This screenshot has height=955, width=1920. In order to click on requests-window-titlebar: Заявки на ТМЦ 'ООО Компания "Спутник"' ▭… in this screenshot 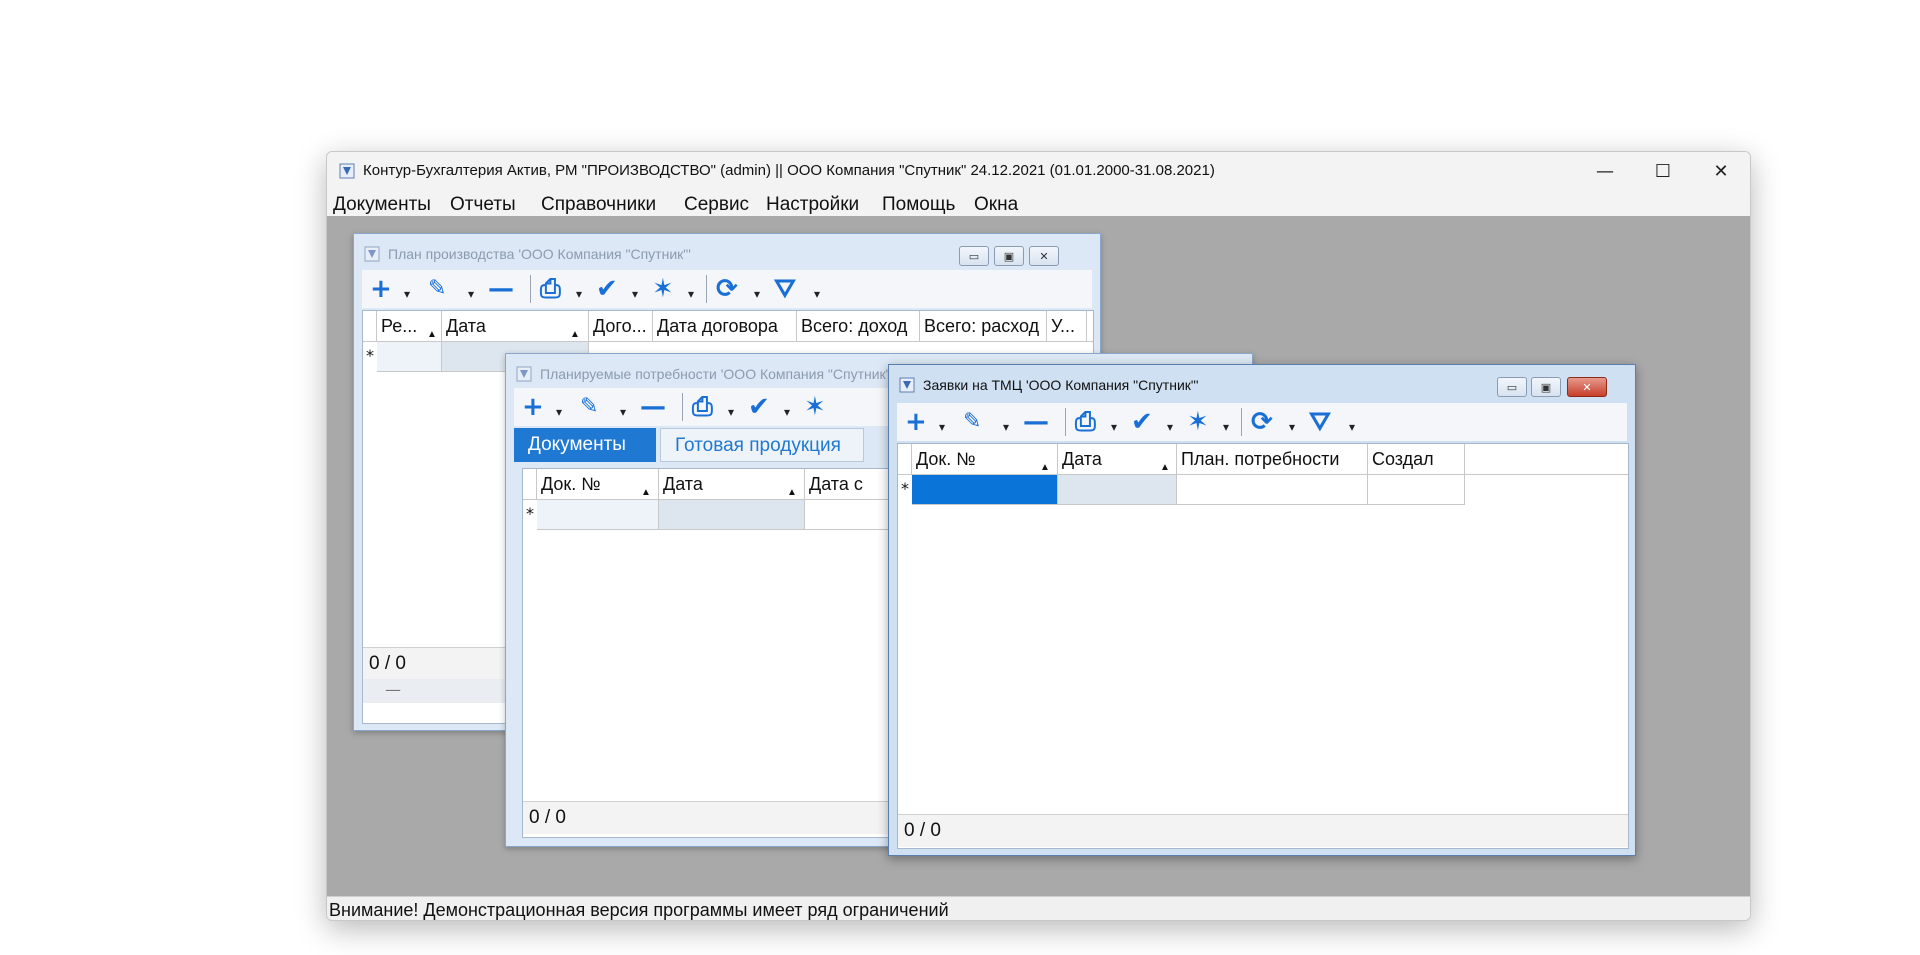, I will do `click(1262, 382)`.